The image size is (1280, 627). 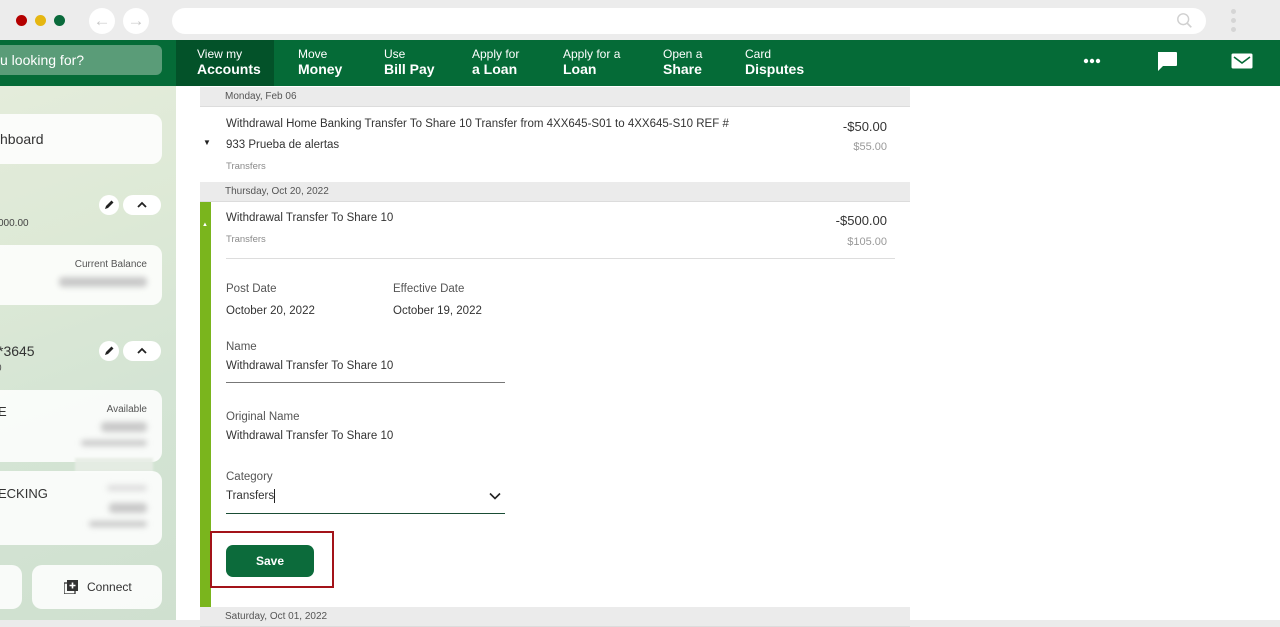 What do you see at coordinates (867, 242) in the screenshot?
I see `transaction-balance: $105.00` at bounding box center [867, 242].